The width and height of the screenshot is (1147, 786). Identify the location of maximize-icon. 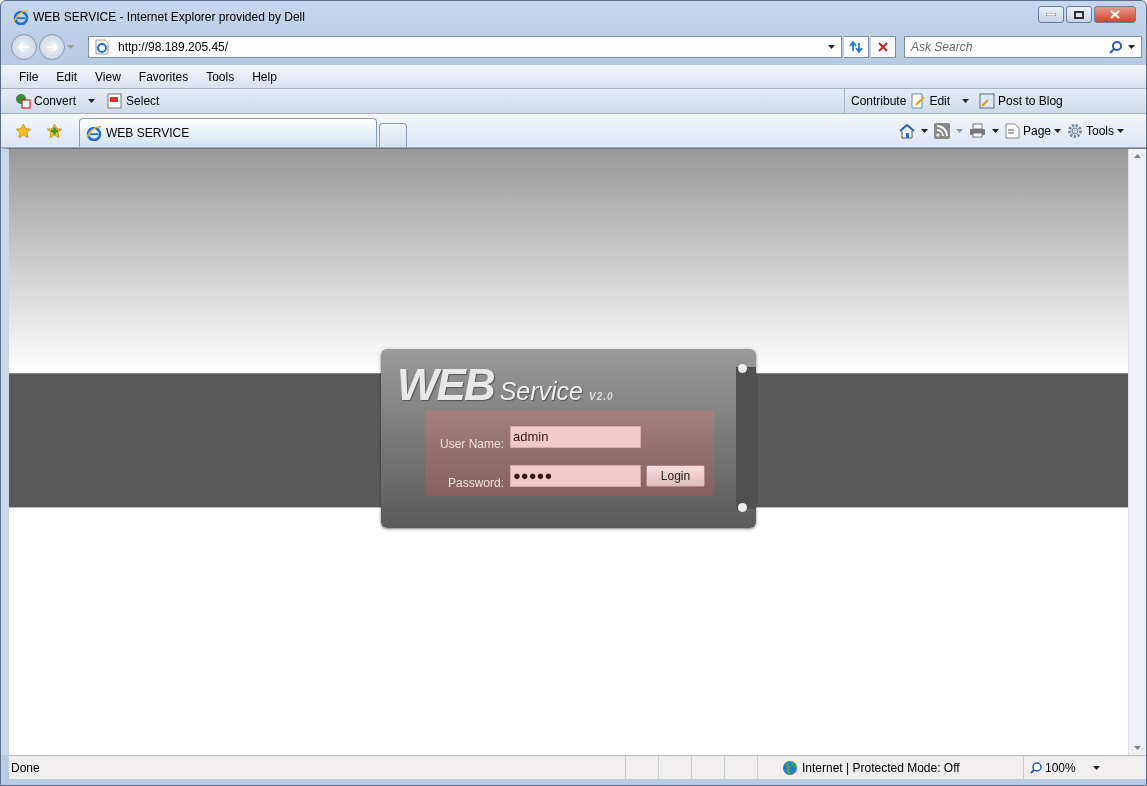
(1079, 14).